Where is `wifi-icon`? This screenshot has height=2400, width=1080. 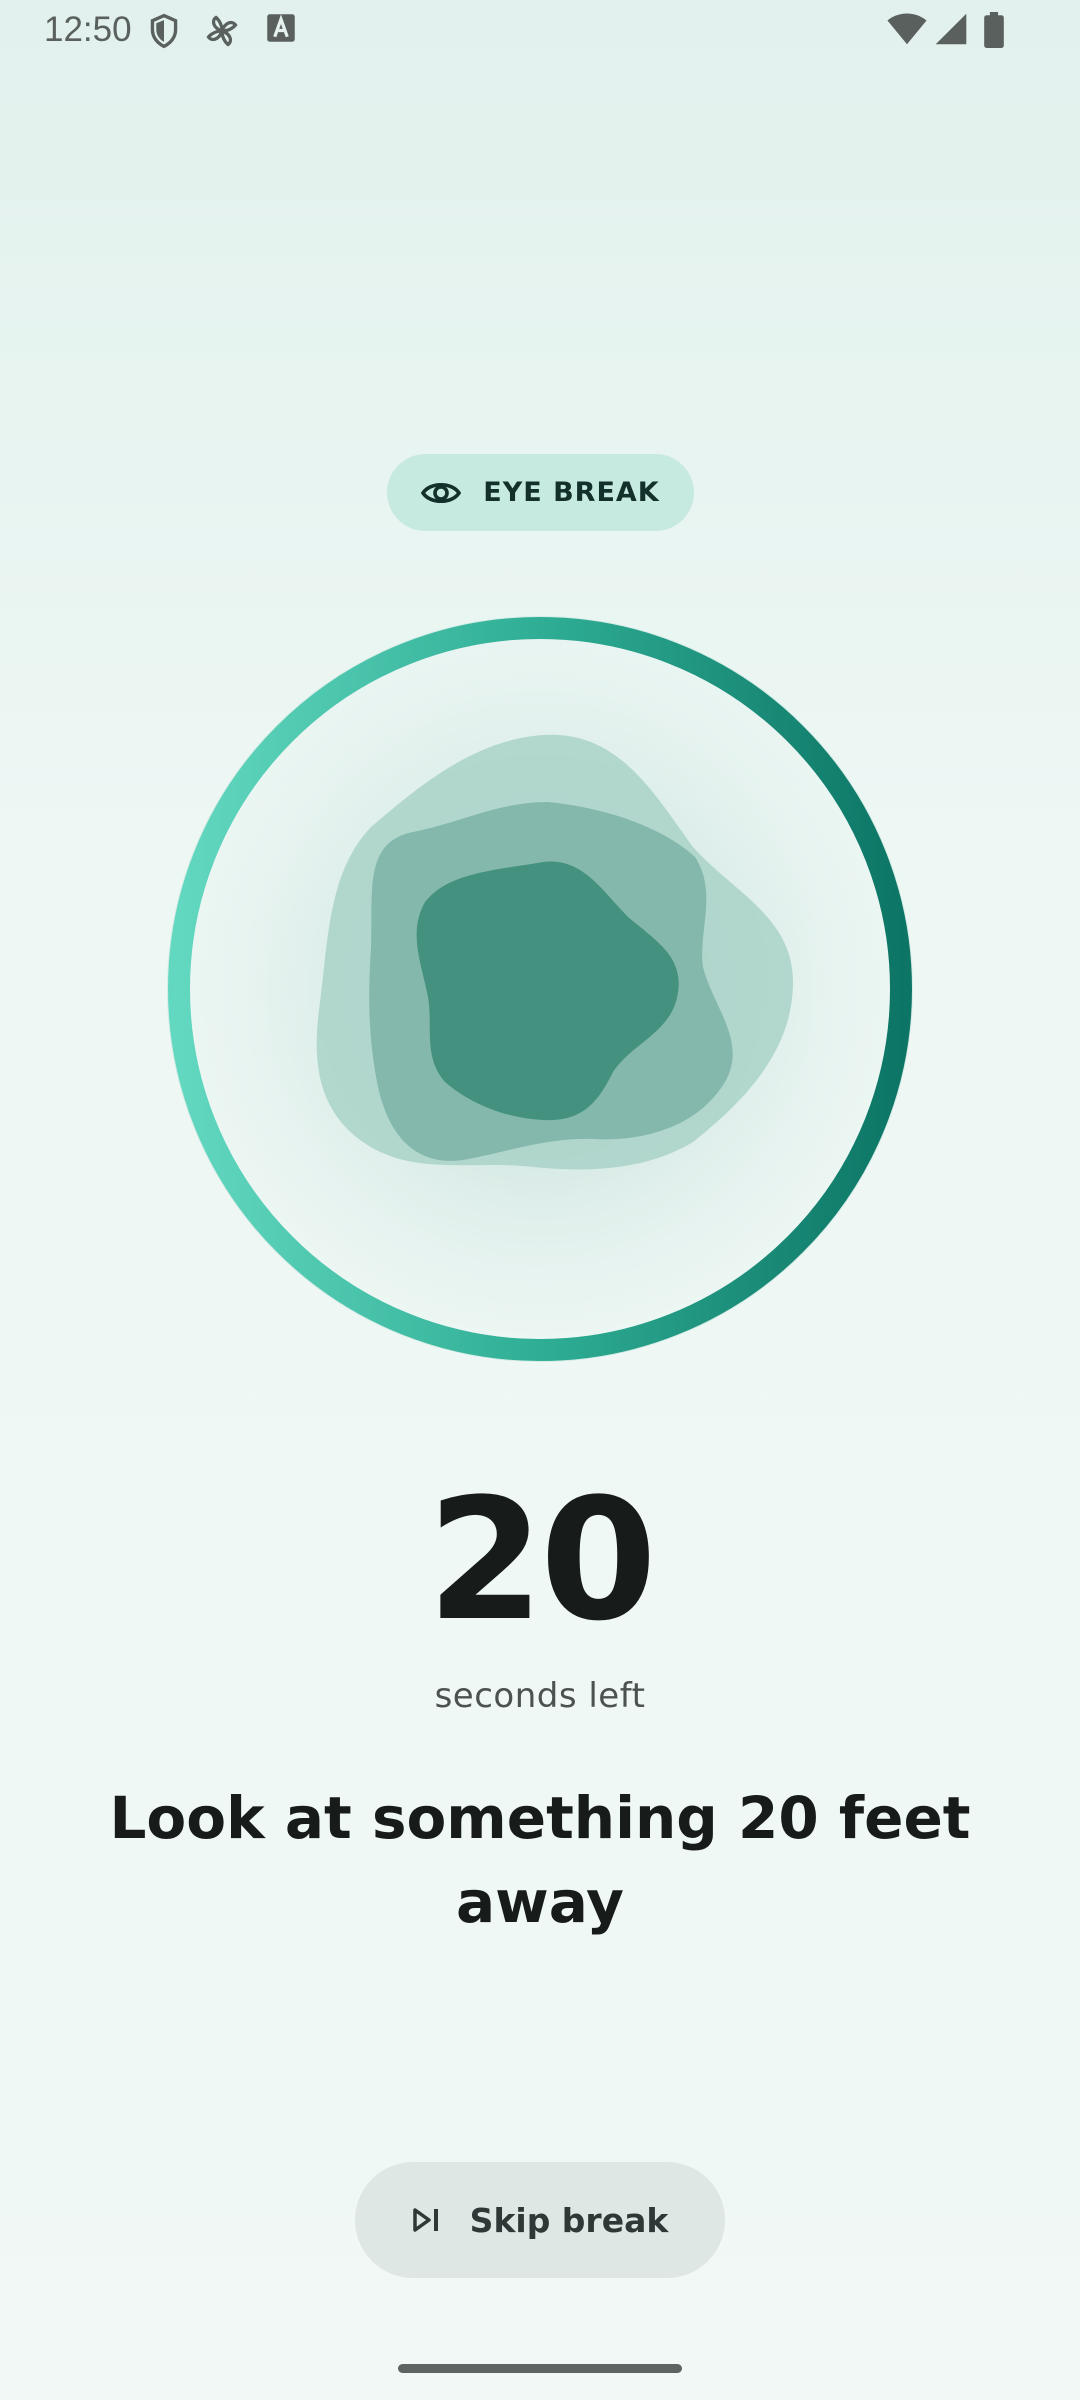 wifi-icon is located at coordinates (907, 29).